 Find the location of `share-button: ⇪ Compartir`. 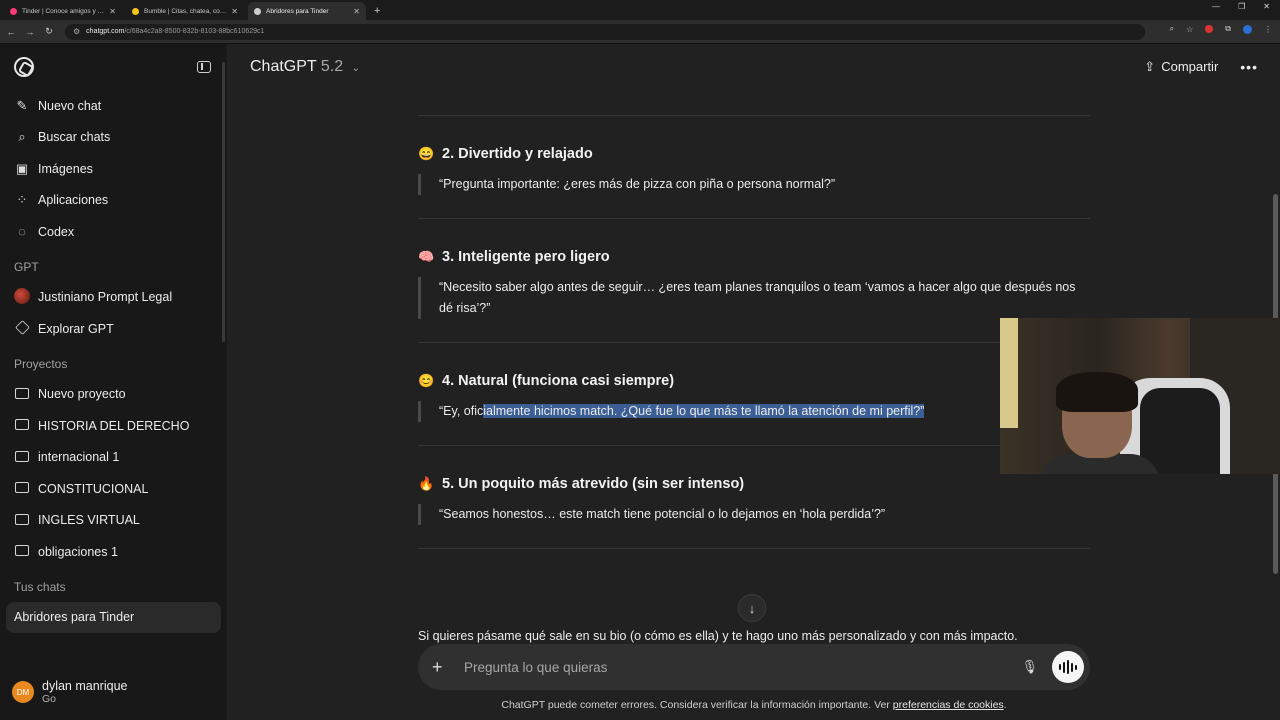

share-button: ⇪ Compartir is located at coordinates (1181, 67).